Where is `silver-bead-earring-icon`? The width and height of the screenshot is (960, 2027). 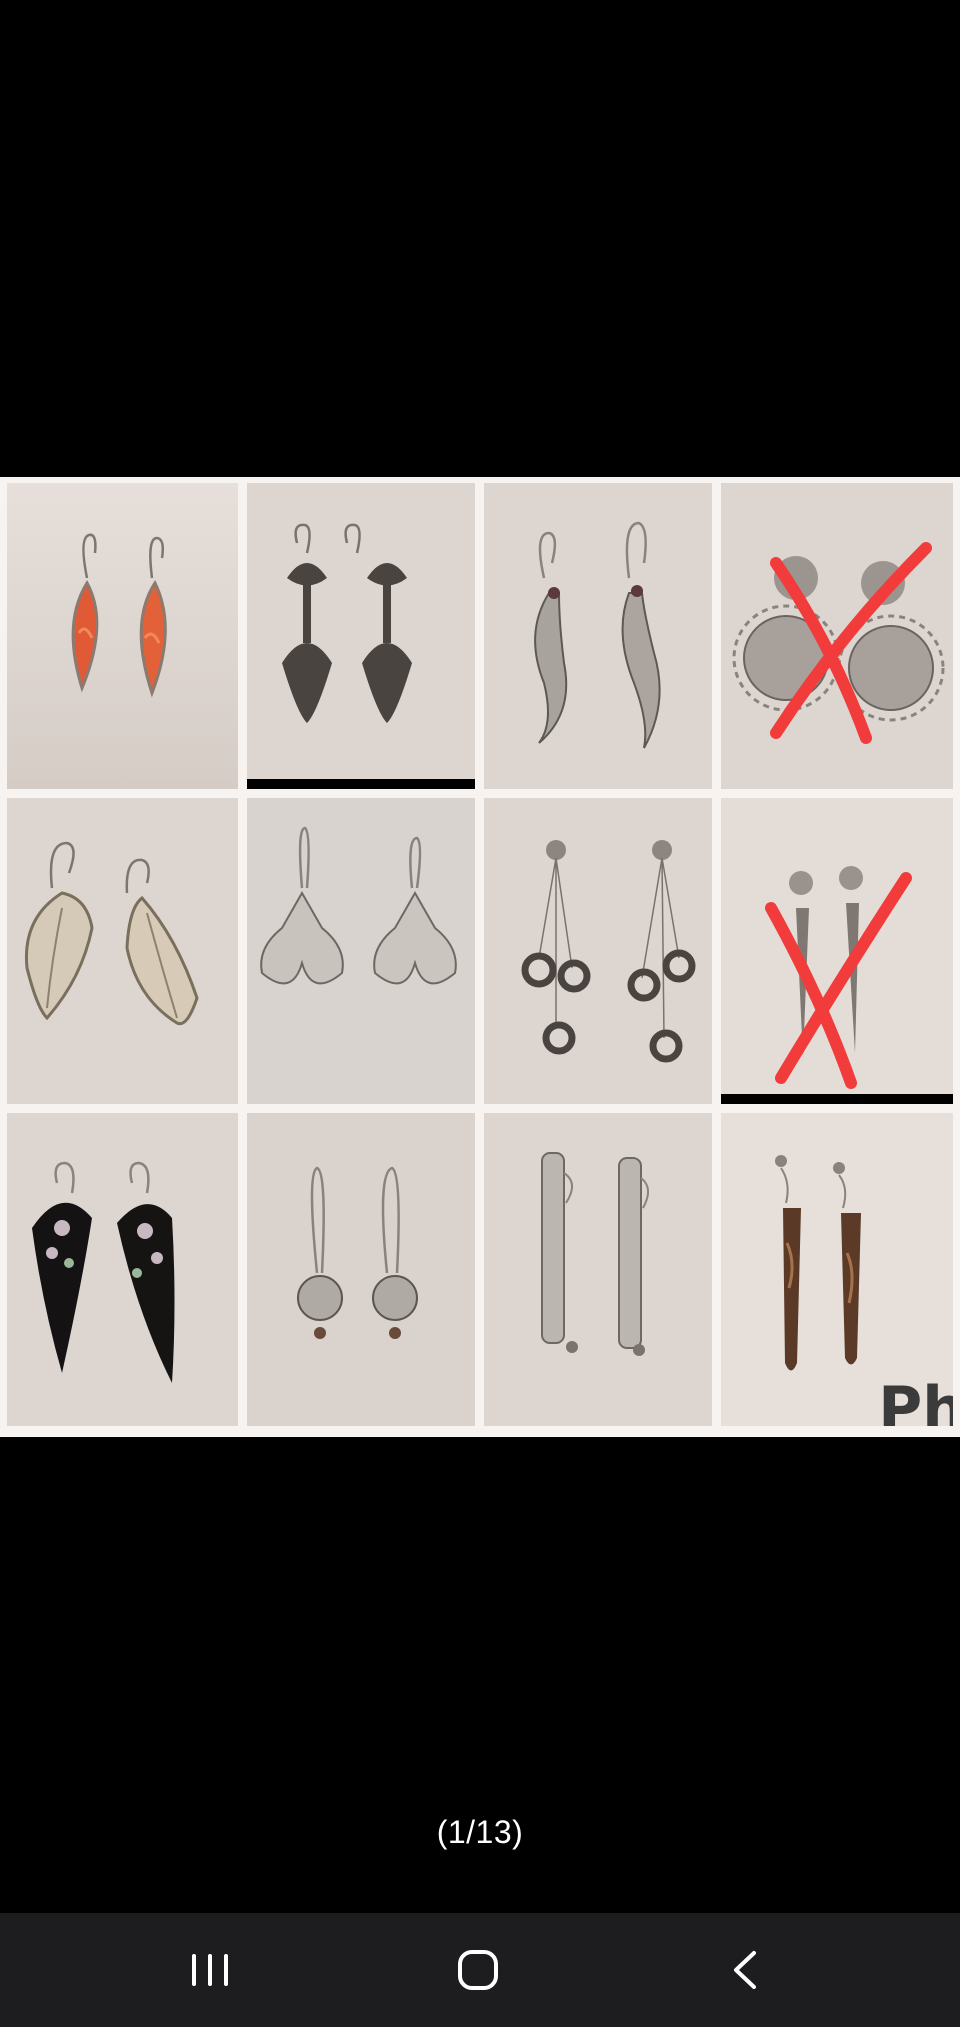
silver-bead-earring-icon is located at coordinates (361, 1269).